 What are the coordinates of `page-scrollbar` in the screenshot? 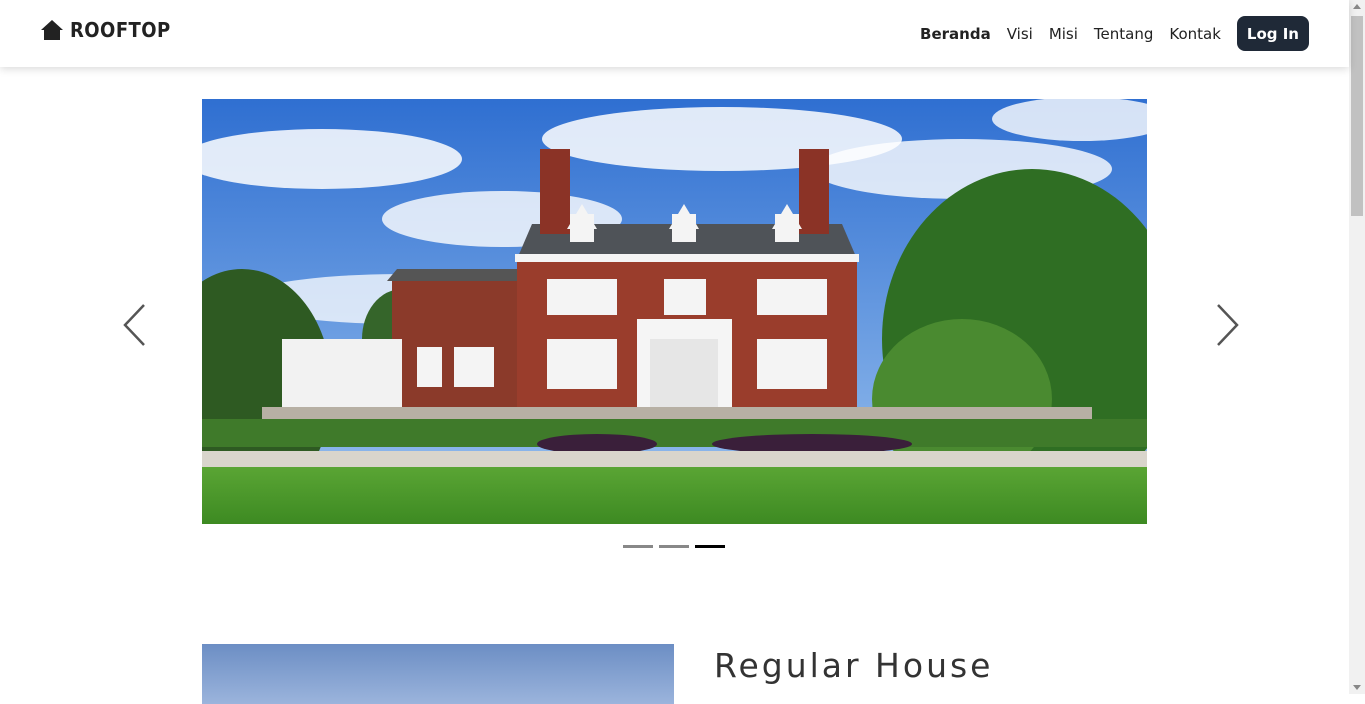 It's located at (1357, 347).